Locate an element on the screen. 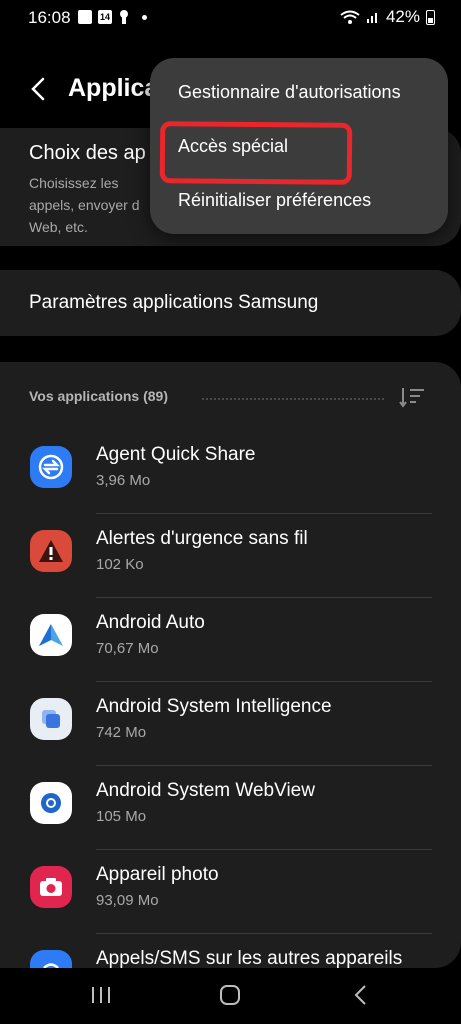 This screenshot has height=1024, width=461. list-item-app: Appels/SMS sur les autres appareils is located at coordinates (230, 951).